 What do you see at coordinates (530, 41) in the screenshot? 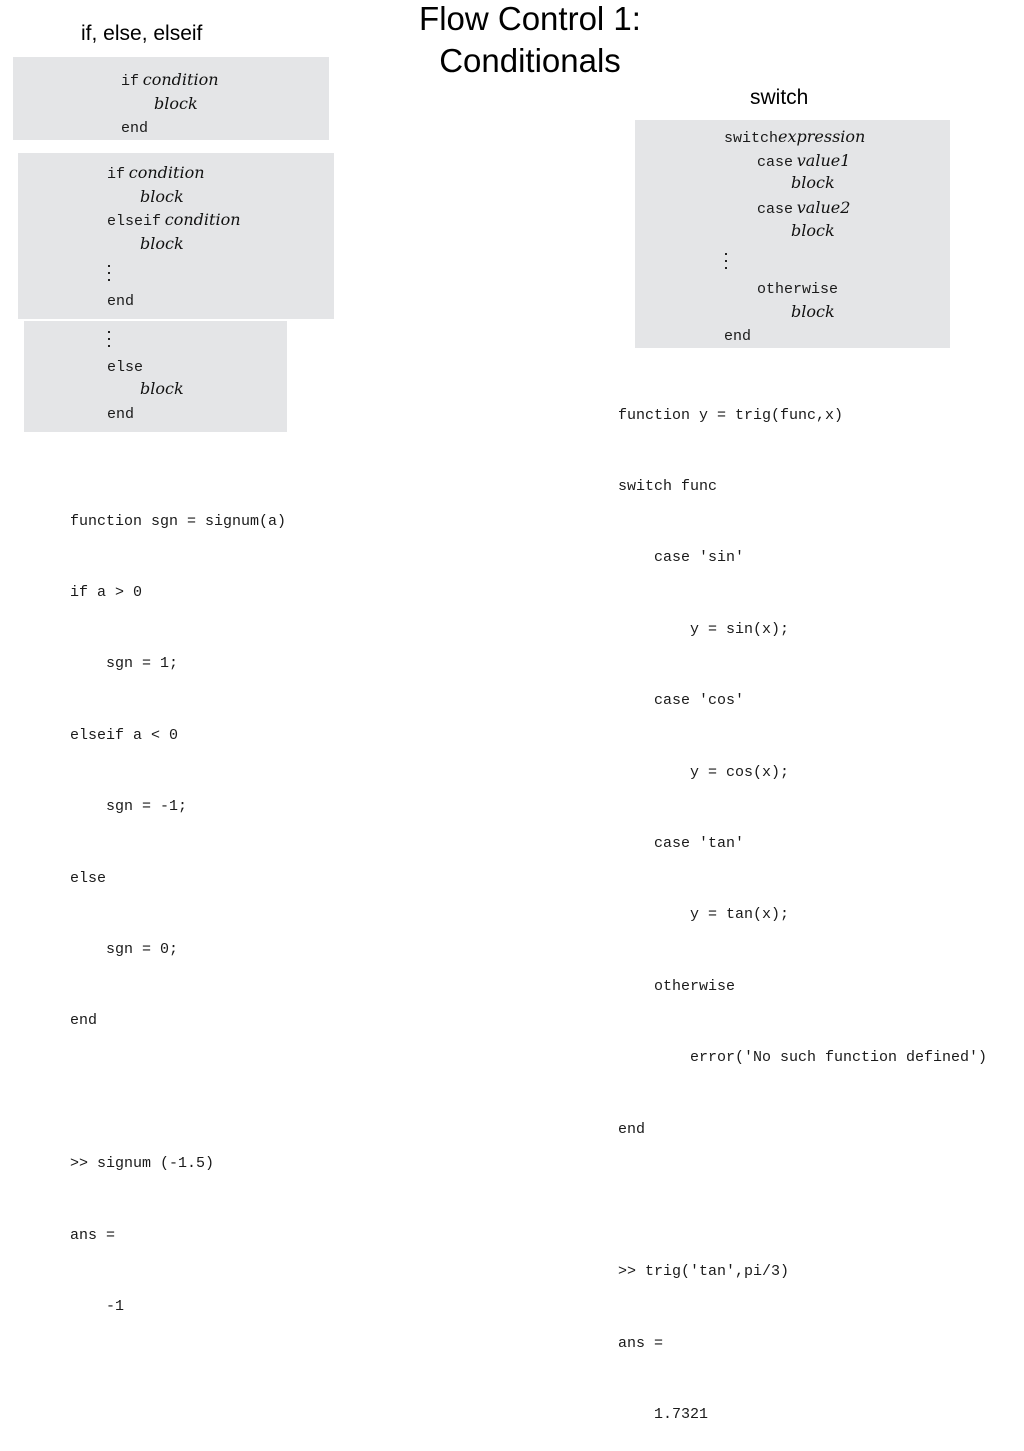
I see `slide-title: Flow Control 1: Conditionals` at bounding box center [530, 41].